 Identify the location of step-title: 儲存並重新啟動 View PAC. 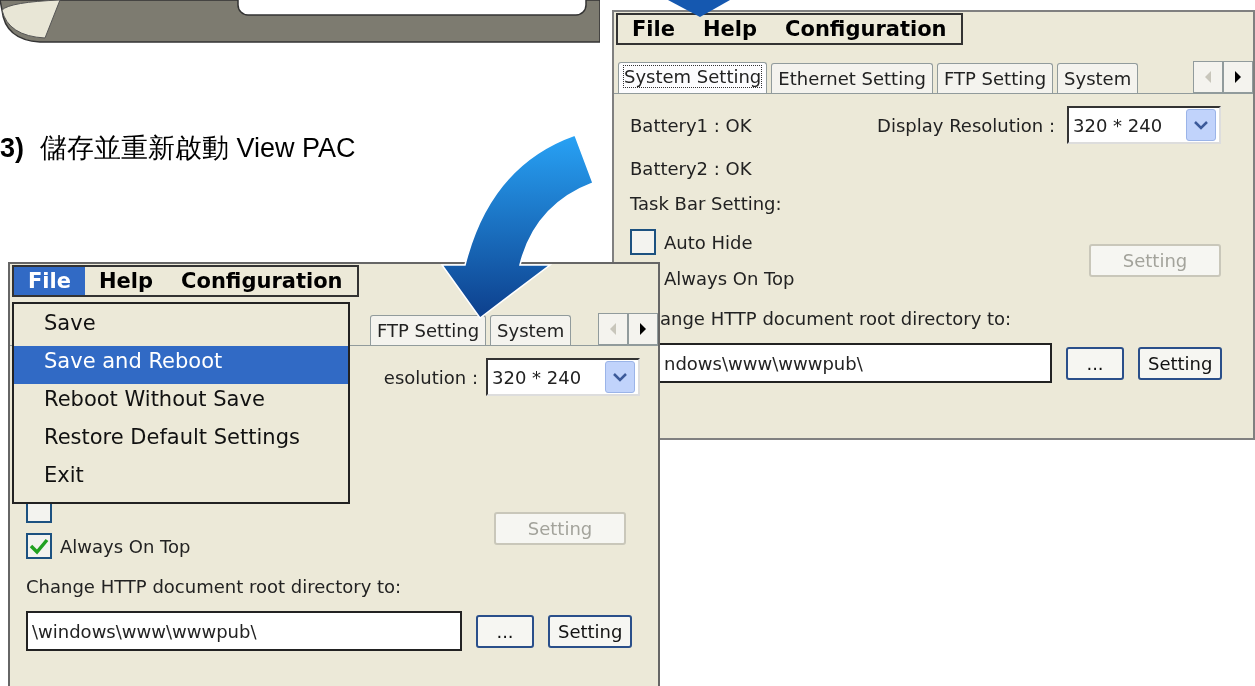
(198, 148).